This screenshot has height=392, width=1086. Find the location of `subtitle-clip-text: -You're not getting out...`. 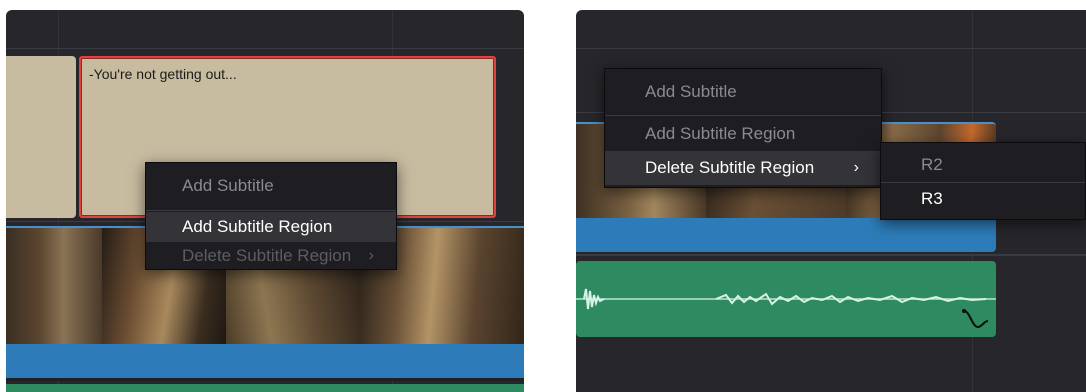

subtitle-clip-text: -You're not getting out... is located at coordinates (163, 74).